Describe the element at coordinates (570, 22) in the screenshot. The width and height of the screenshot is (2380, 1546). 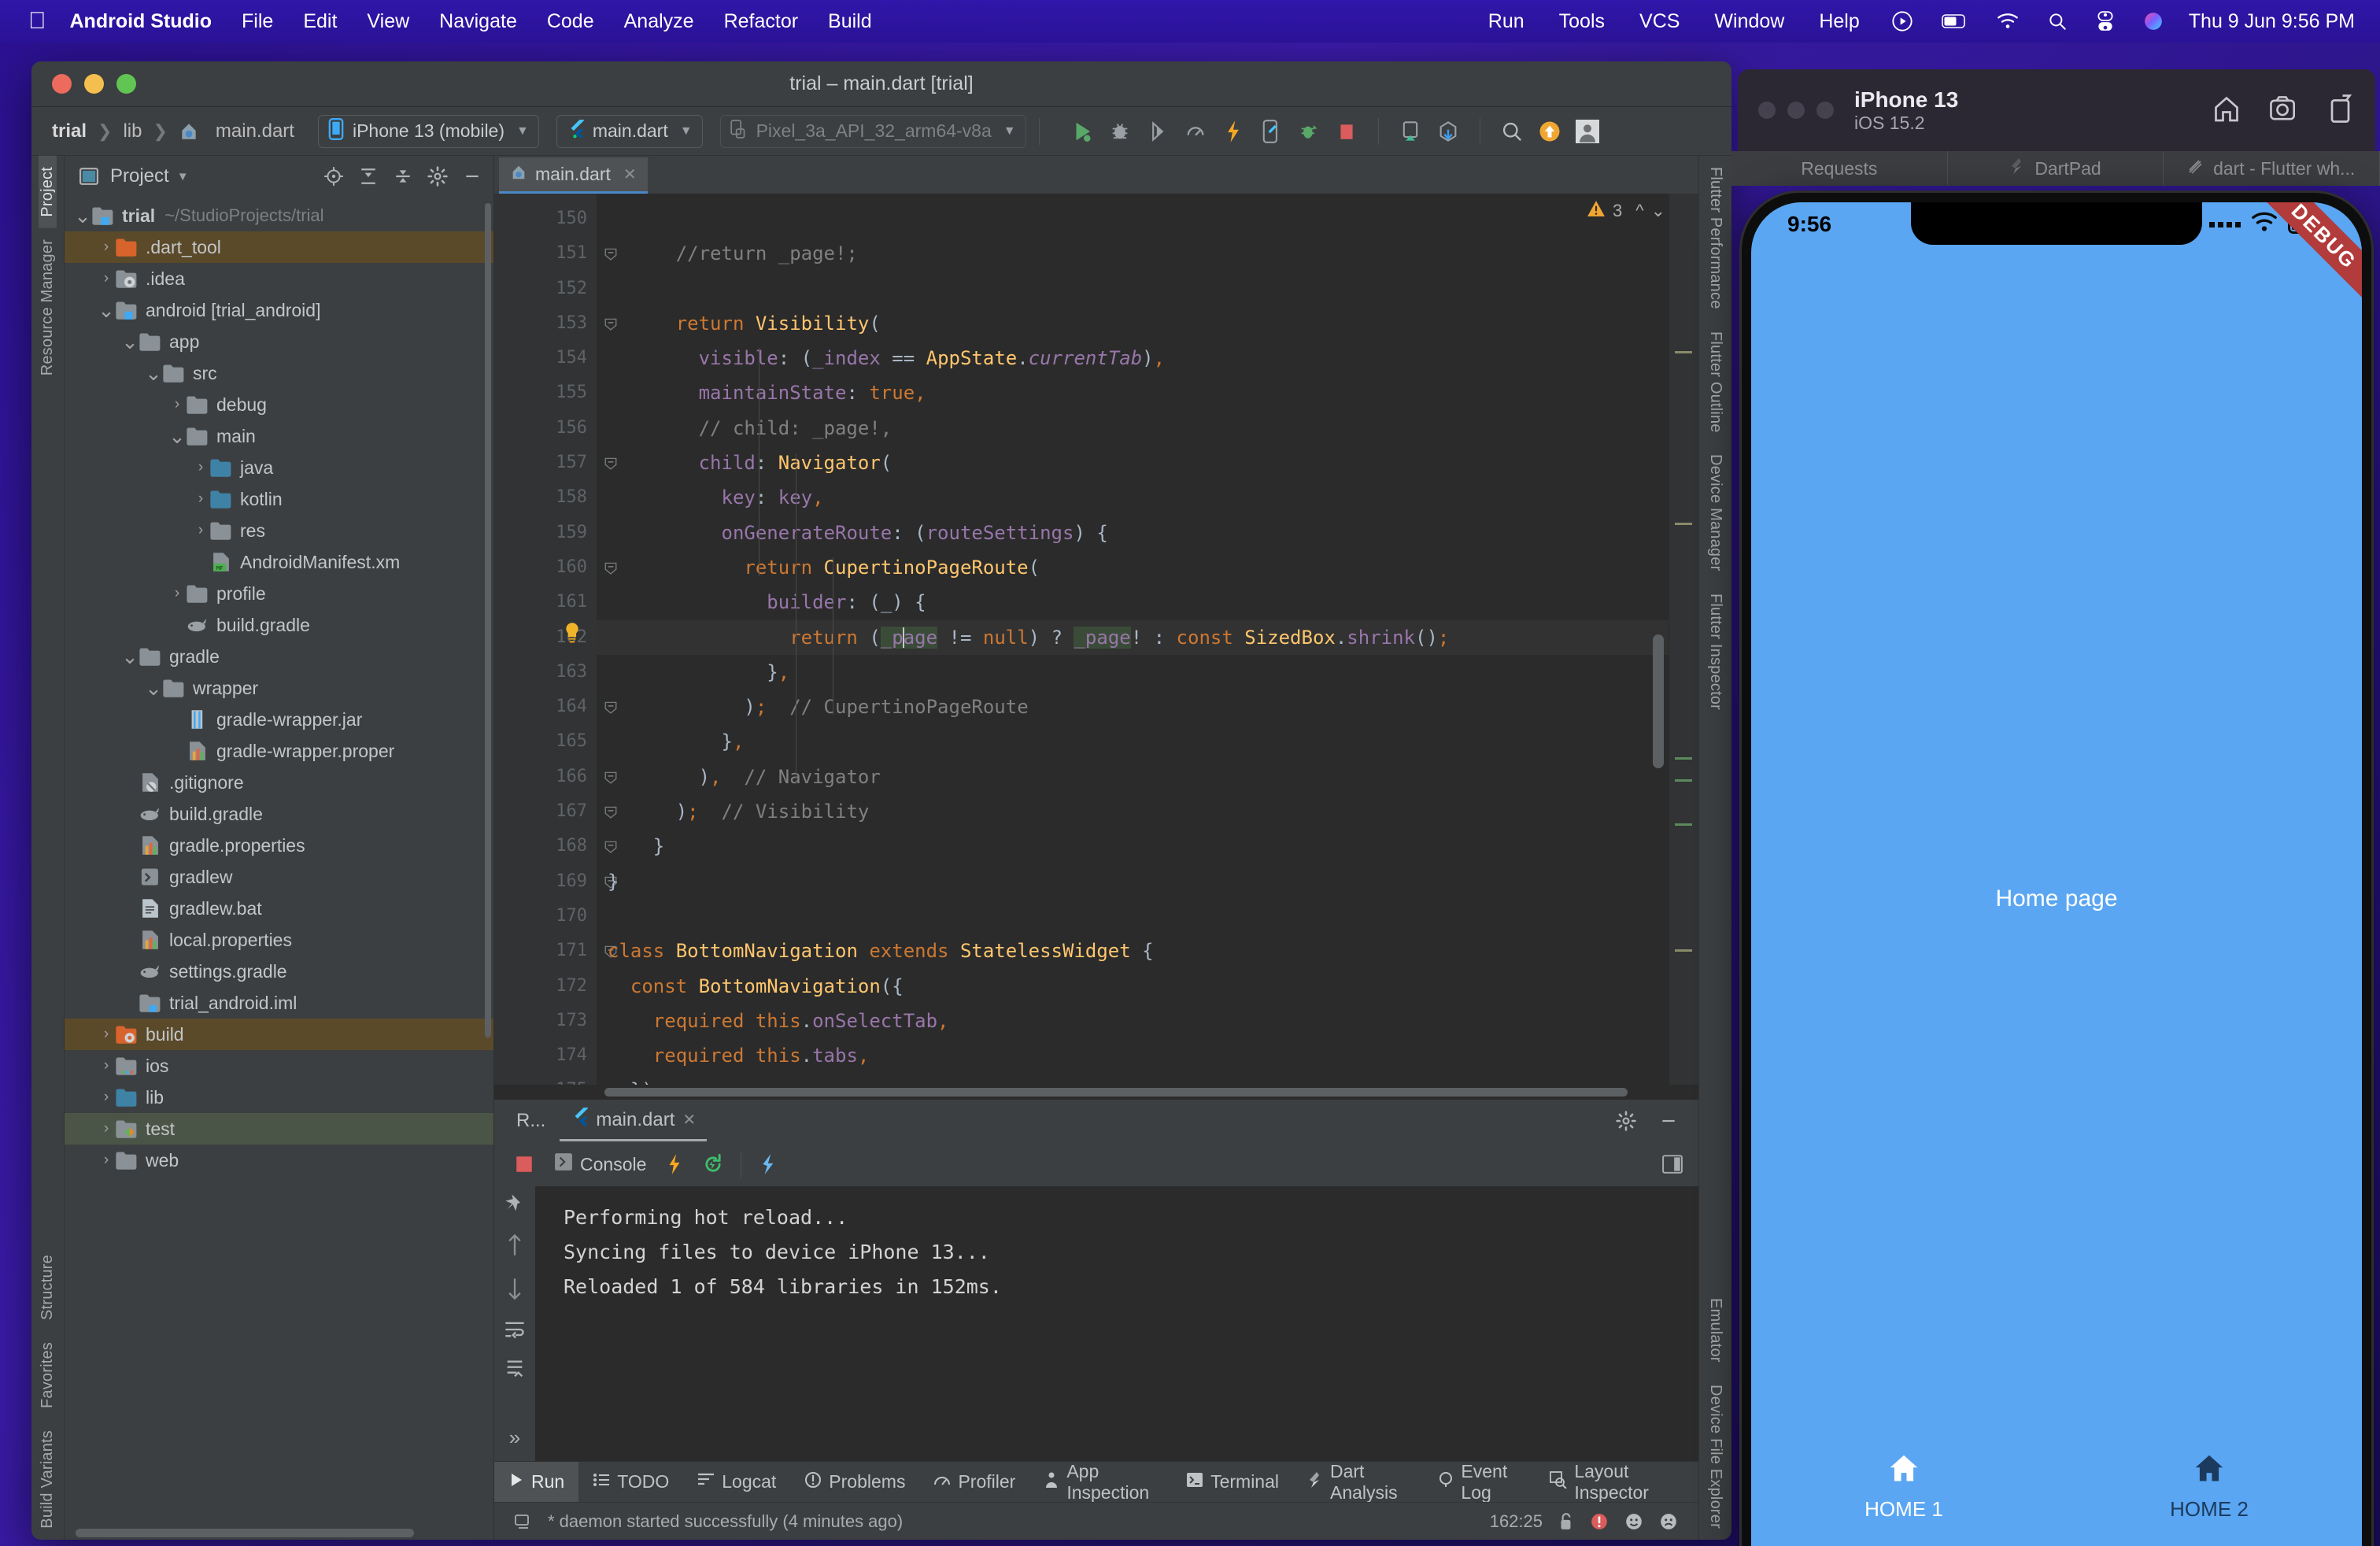
I see `menu-item-code: Code` at that location.